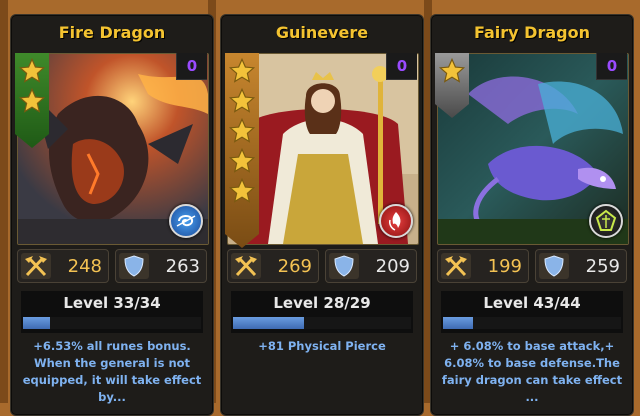 The height and width of the screenshot is (416, 640). I want to click on attack-value: 269, so click(294, 266).